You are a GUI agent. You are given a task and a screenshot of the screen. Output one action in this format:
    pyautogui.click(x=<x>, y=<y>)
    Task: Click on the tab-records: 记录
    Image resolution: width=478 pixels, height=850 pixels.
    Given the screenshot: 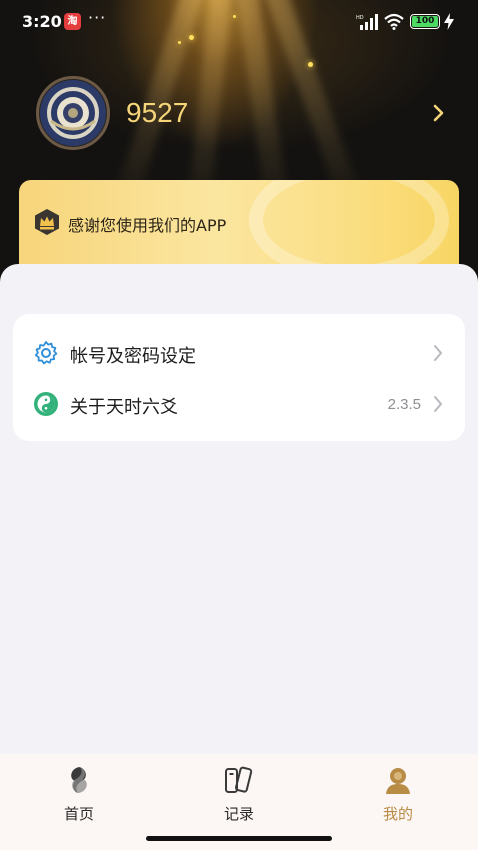 What is the action you would take?
    pyautogui.click(x=239, y=794)
    